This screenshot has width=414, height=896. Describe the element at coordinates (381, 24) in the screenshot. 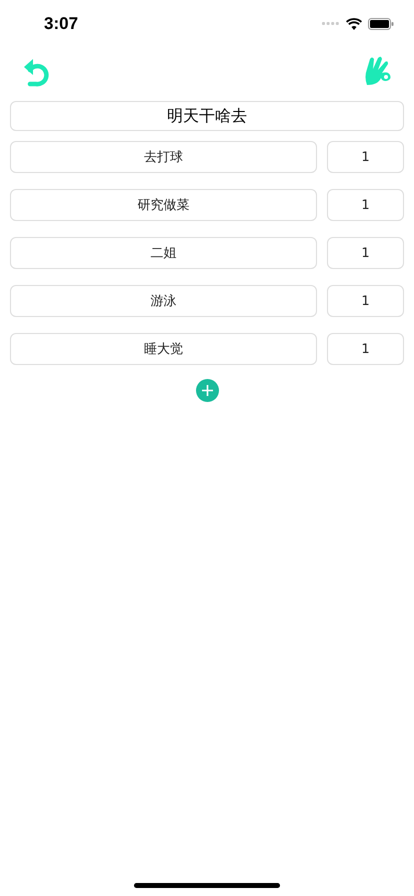

I see `battery-icon` at that location.